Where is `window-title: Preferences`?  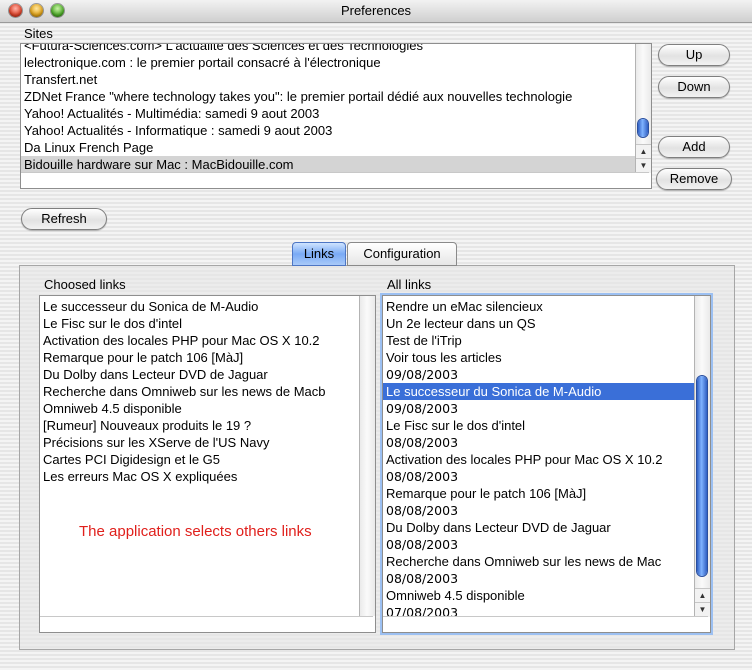 window-title: Preferences is located at coordinates (376, 10).